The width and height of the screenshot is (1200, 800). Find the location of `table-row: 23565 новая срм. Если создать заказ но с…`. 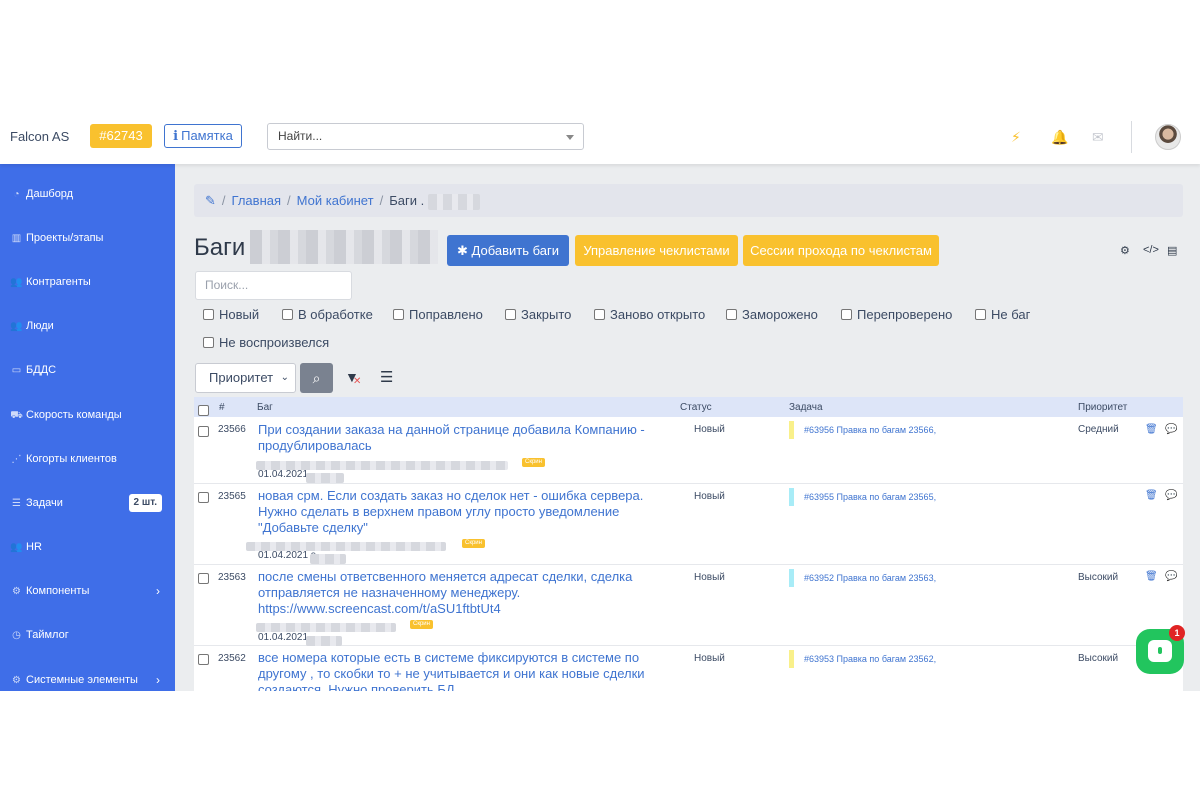

table-row: 23565 новая срм. Если создать заказ но с… is located at coordinates (688, 524).